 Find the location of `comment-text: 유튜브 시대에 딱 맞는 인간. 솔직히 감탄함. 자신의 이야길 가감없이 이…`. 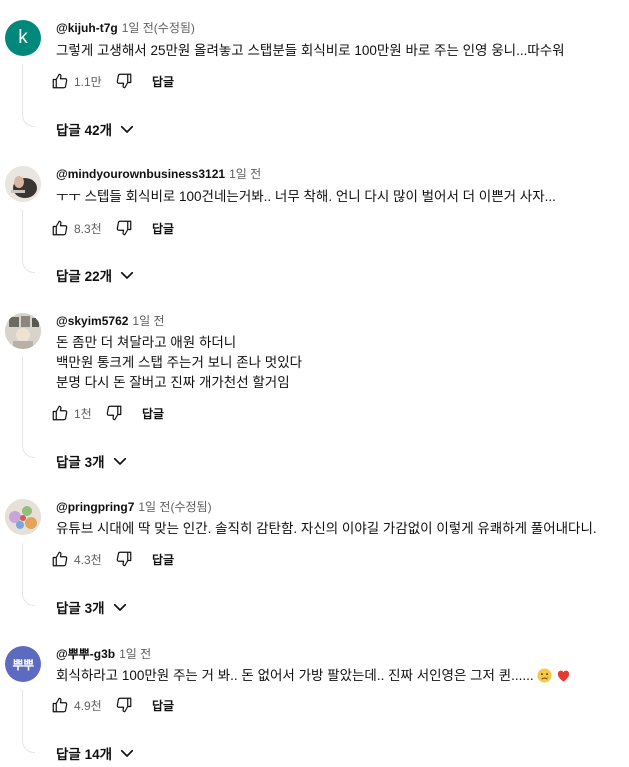

comment-text: 유튜브 시대에 딱 맞는 인간. 솔직히 감탄함. 자신의 이야길 가감없이 이… is located at coordinates (326, 529).